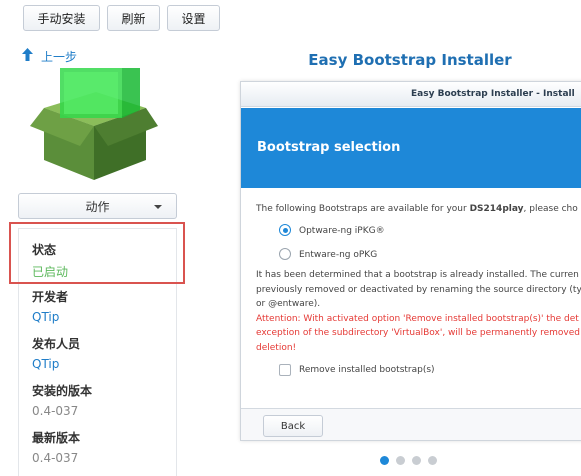 This screenshot has height=476, width=581. I want to click on banner: Bootstrap selection, so click(411, 148).